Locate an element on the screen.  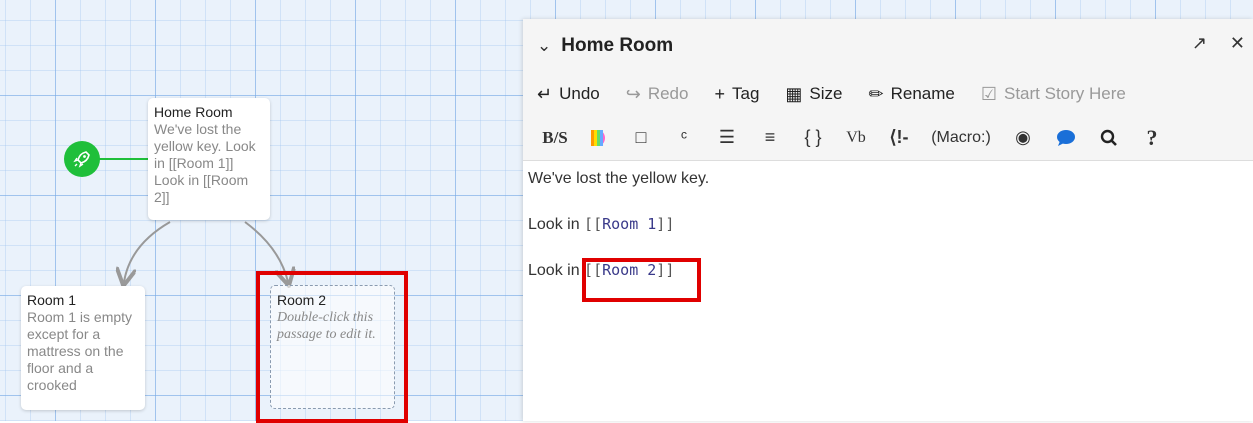
maximize-icon: ↗ is located at coordinates (1199, 43).